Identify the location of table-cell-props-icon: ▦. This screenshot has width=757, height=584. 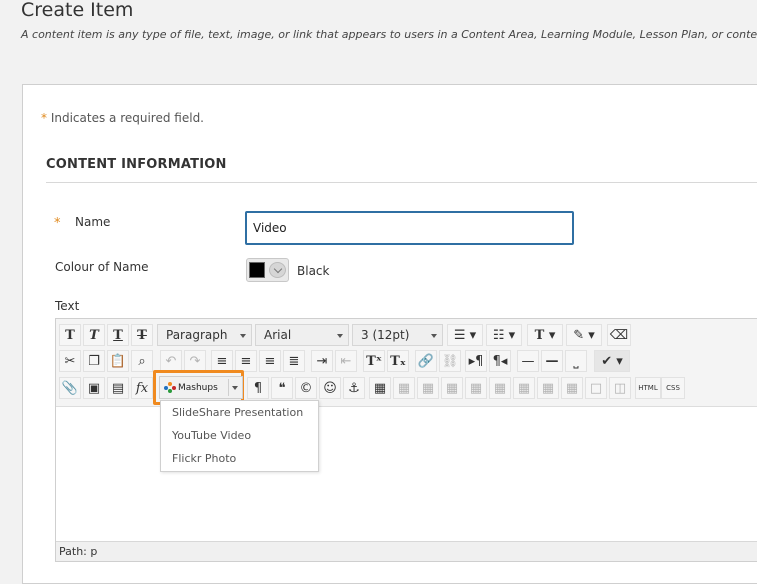
(428, 388).